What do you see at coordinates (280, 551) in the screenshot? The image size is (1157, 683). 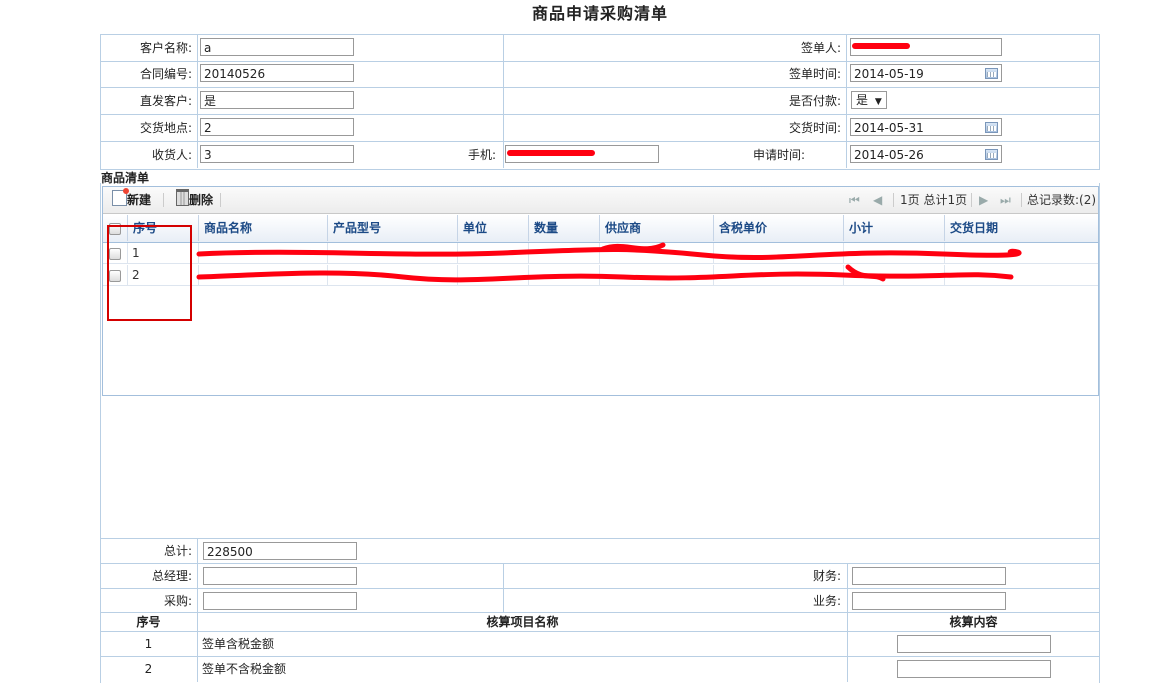 I see `total-input: 228500` at bounding box center [280, 551].